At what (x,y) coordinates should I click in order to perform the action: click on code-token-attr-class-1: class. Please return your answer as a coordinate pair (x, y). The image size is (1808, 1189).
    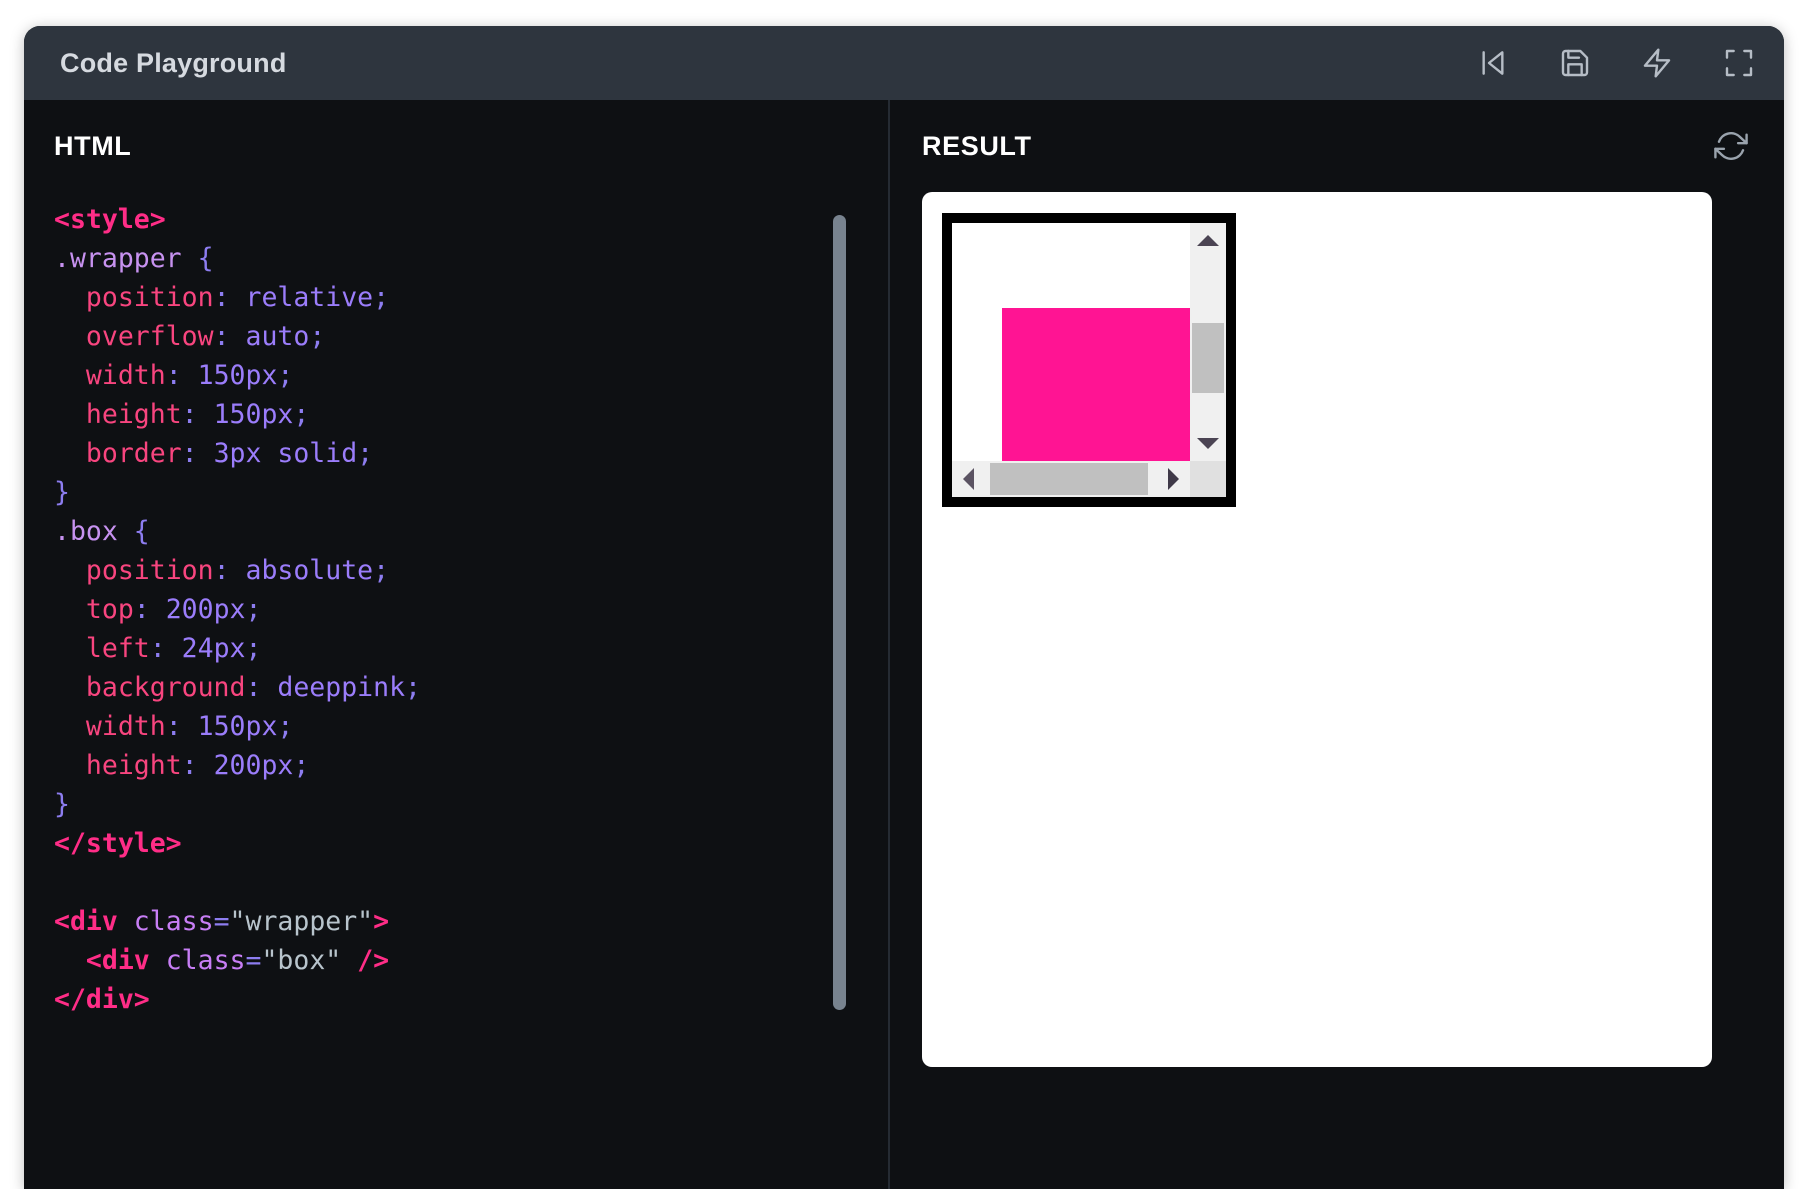
    Looking at the image, I should click on (173, 921).